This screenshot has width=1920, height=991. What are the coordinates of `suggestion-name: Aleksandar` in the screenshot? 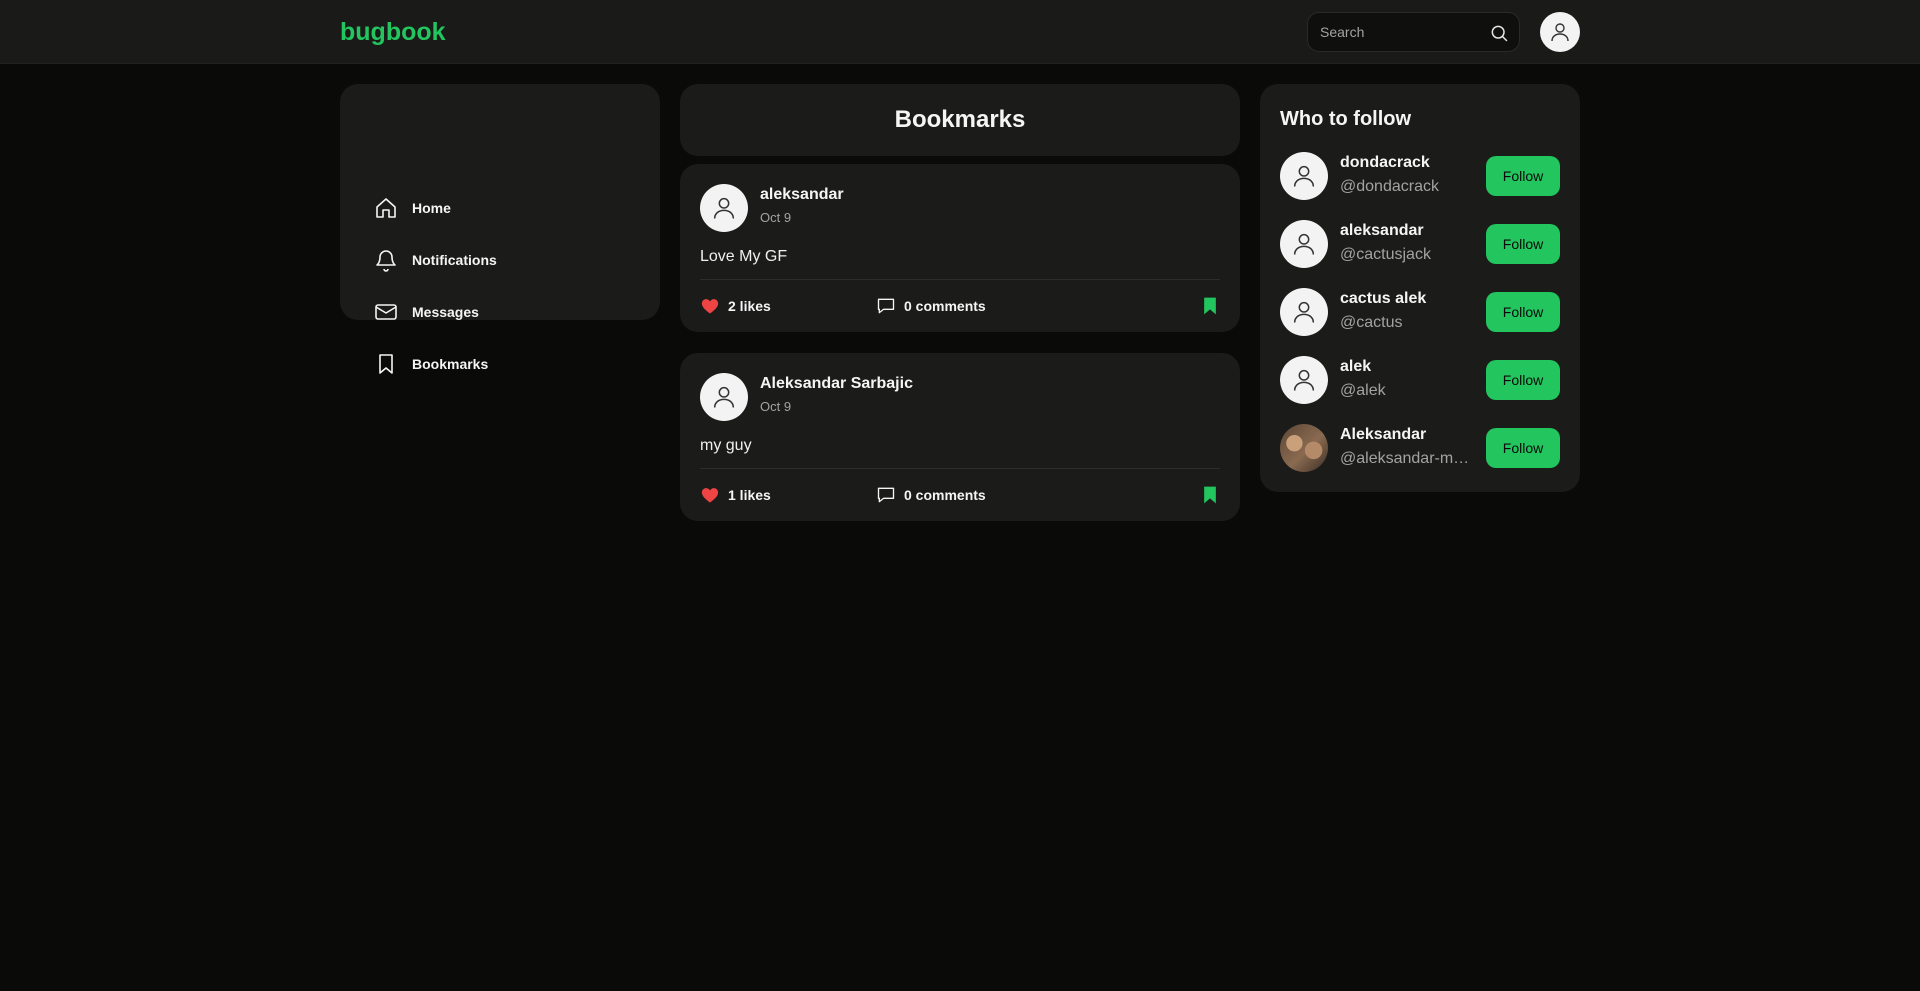 It's located at (1383, 435).